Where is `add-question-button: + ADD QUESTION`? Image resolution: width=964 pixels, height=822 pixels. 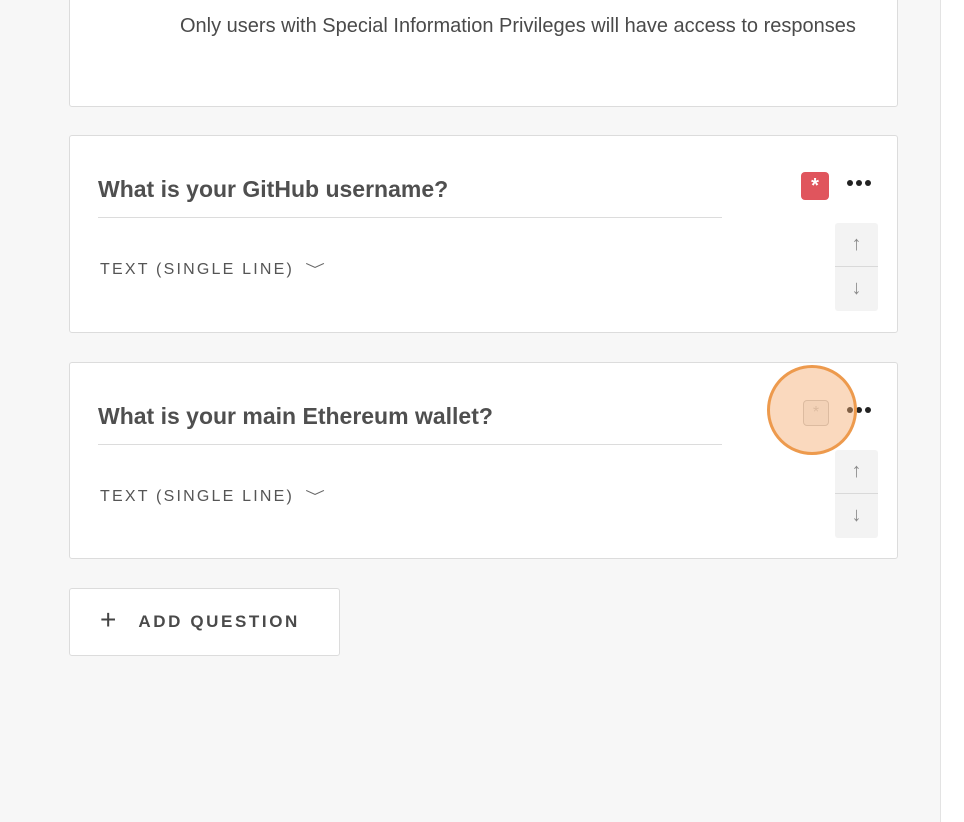 add-question-button: + ADD QUESTION is located at coordinates (204, 622).